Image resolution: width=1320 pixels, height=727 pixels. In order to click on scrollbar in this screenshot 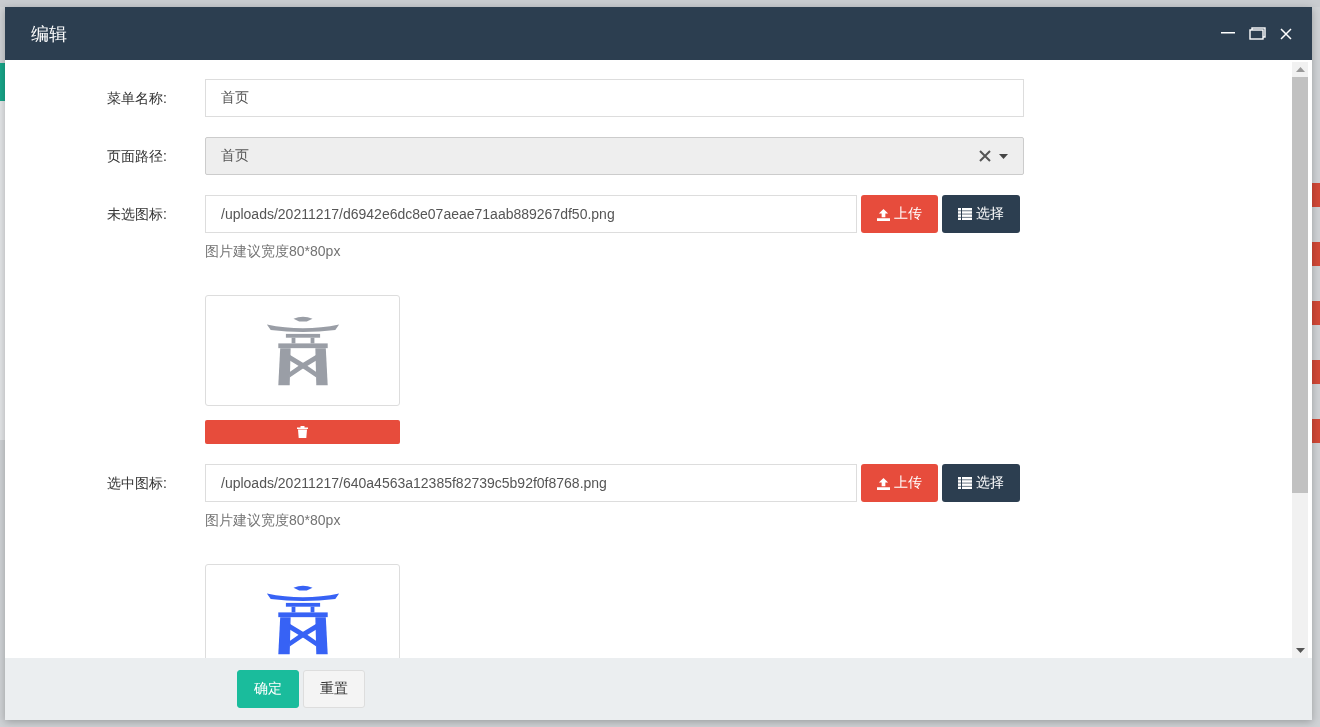, I will do `click(1300, 360)`.